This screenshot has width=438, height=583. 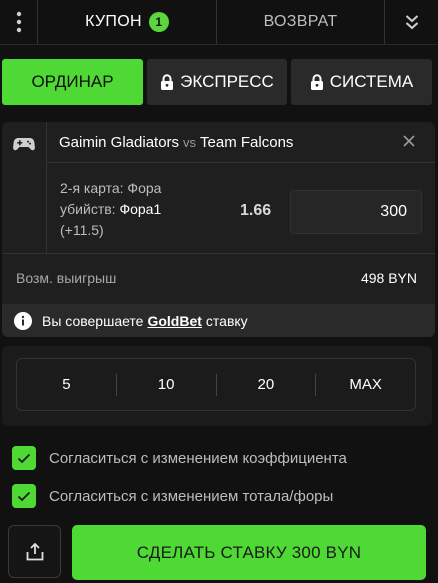 What do you see at coordinates (93, 320) in the screenshot?
I see `info-text-before: Вы совершаете` at bounding box center [93, 320].